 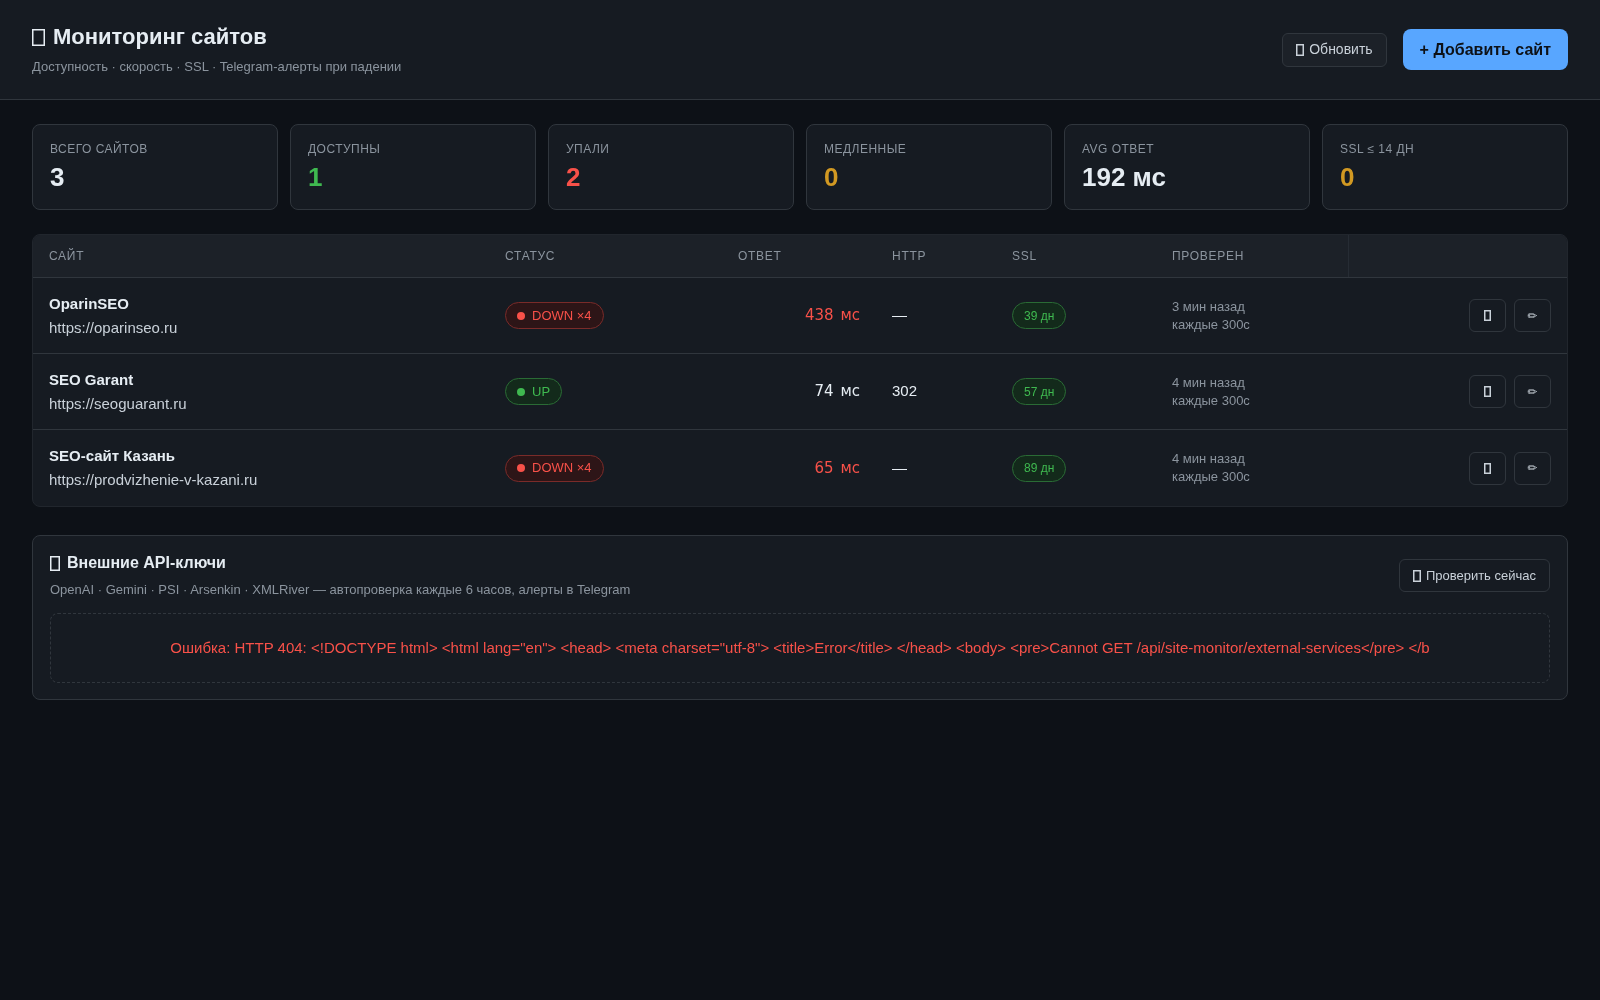 What do you see at coordinates (1485, 49) in the screenshot?
I see `add-site-button: + Добавить сайт` at bounding box center [1485, 49].